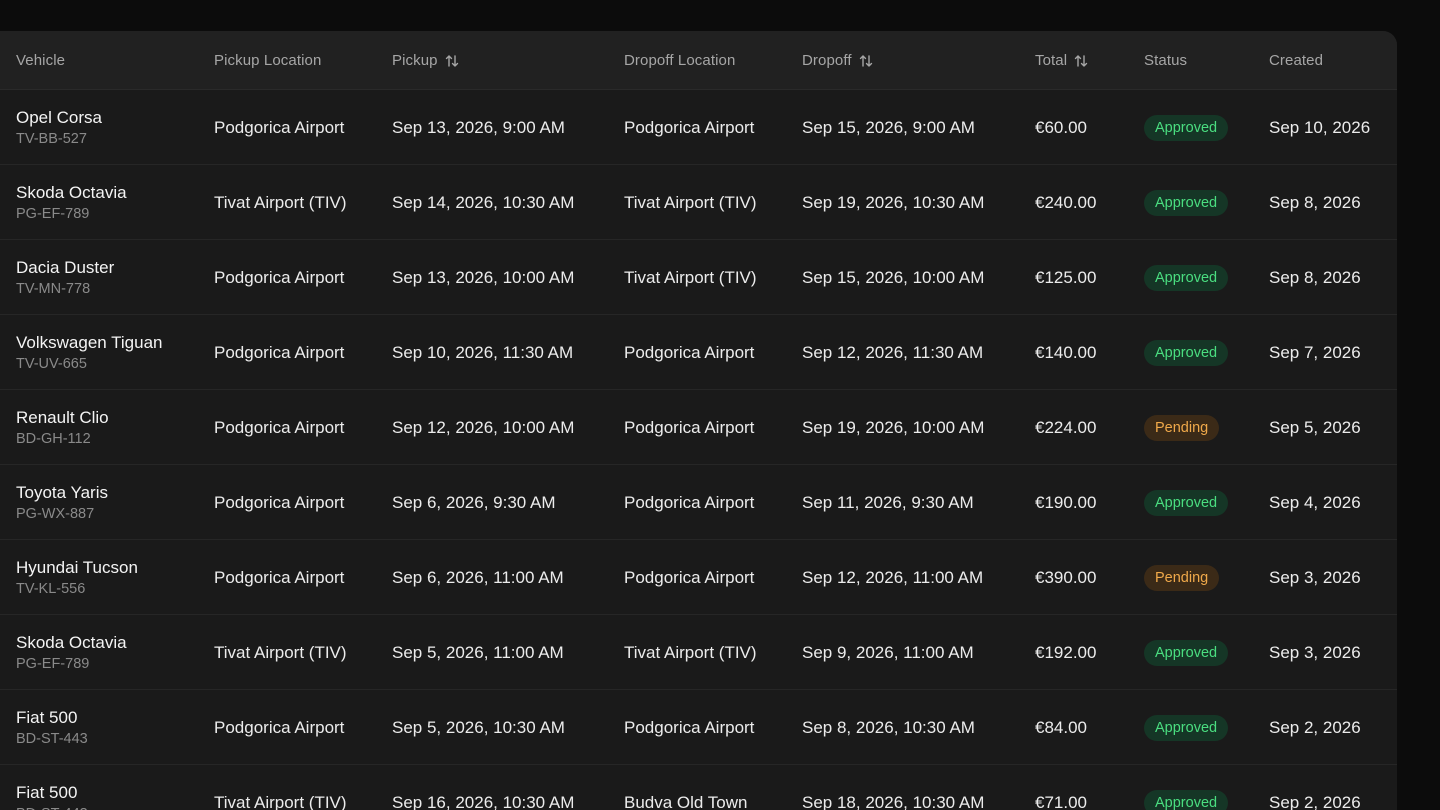 The height and width of the screenshot is (810, 1440). What do you see at coordinates (893, 427) in the screenshot?
I see `dropoff-datetime-cell: Sep 19, 2026, 10:00 AM` at bounding box center [893, 427].